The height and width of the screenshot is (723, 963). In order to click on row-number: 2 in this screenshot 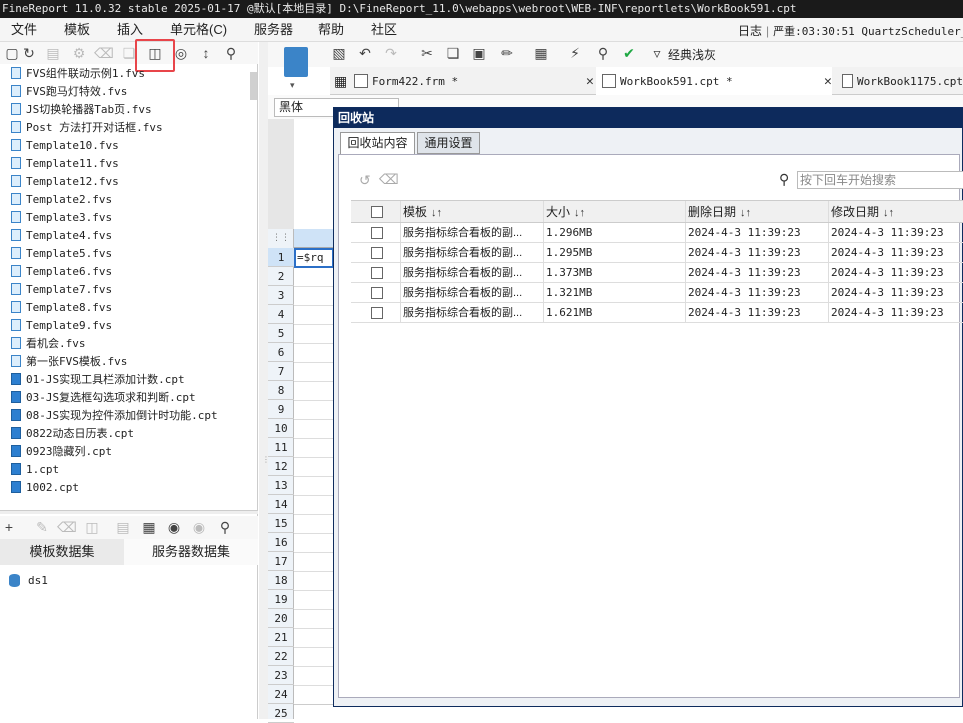, I will do `click(281, 276)`.